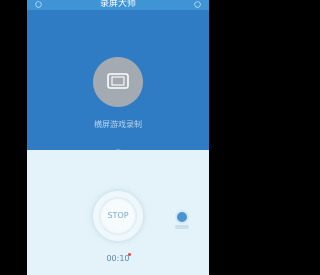 This screenshot has width=320, height=275. I want to click on stop-button-label: STOP, so click(118, 216).